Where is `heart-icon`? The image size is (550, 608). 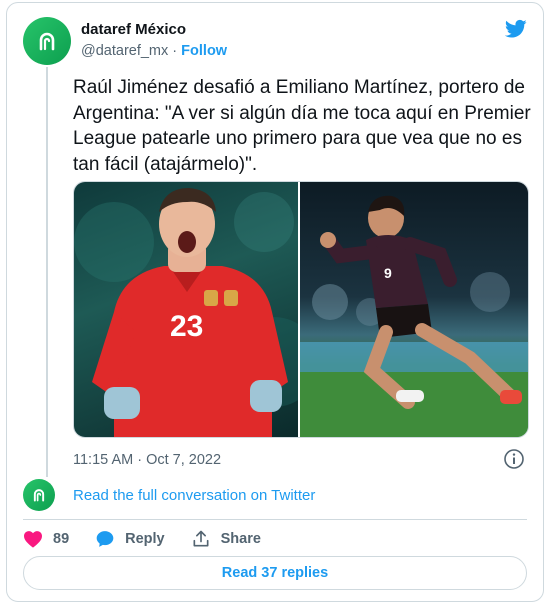
heart-icon is located at coordinates (33, 539).